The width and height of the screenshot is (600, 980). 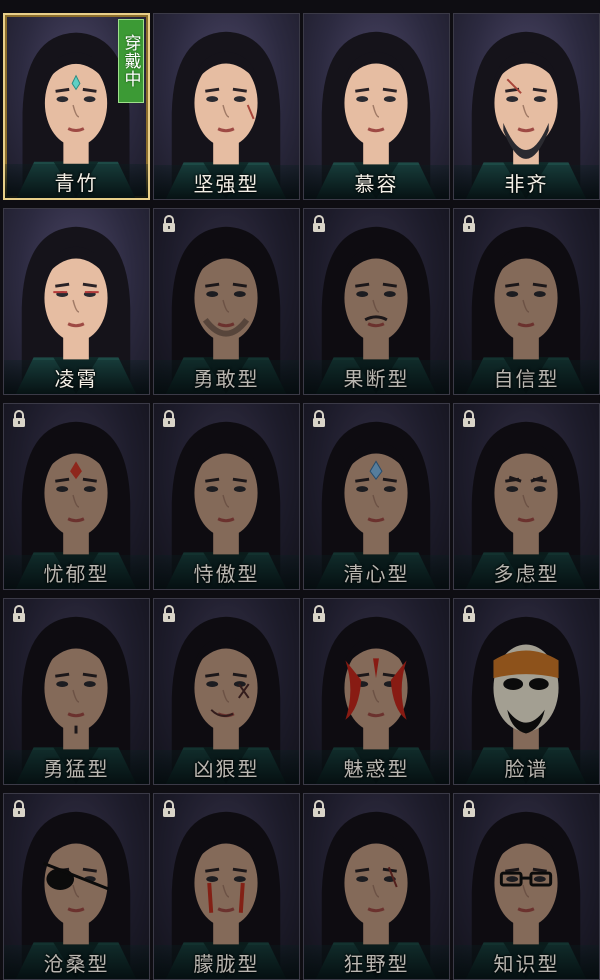 I want to click on face-tile: 脸谱, so click(x=526, y=691).